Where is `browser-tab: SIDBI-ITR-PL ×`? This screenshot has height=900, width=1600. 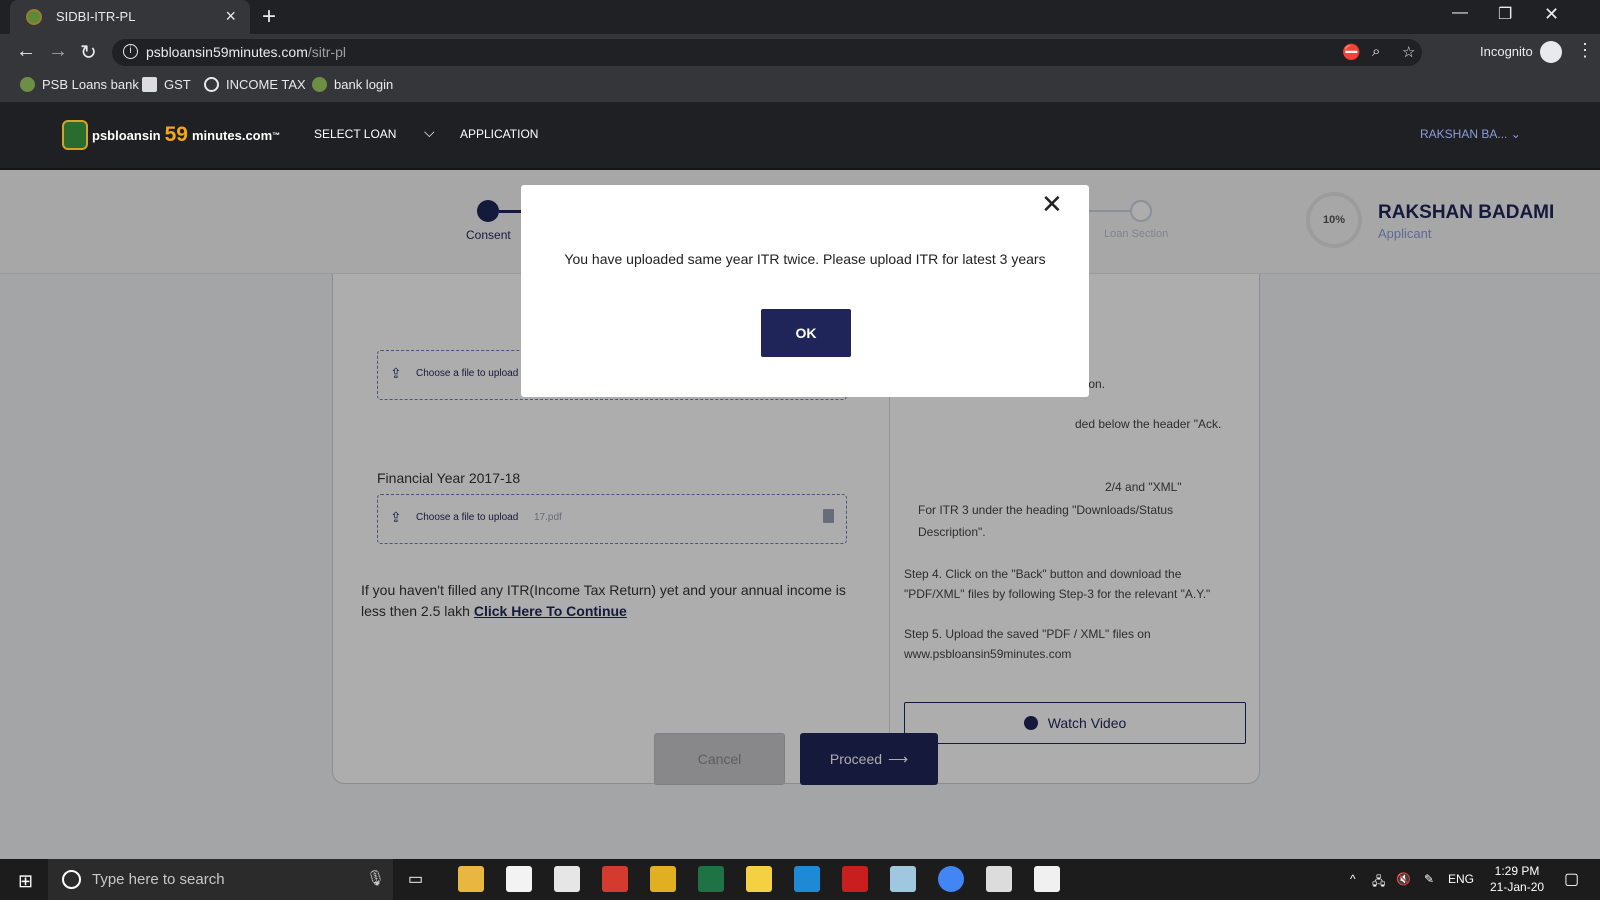 browser-tab: SIDBI-ITR-PL × is located at coordinates (130, 17).